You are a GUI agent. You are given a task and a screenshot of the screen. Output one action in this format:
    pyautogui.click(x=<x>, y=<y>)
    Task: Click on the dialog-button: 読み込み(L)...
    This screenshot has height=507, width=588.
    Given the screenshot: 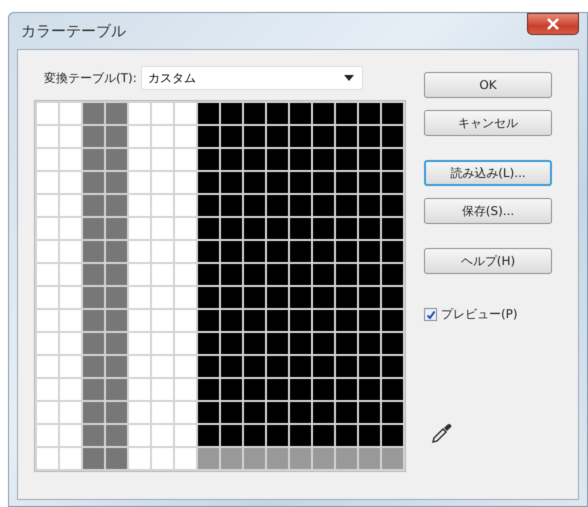 What is the action you would take?
    pyautogui.click(x=488, y=173)
    